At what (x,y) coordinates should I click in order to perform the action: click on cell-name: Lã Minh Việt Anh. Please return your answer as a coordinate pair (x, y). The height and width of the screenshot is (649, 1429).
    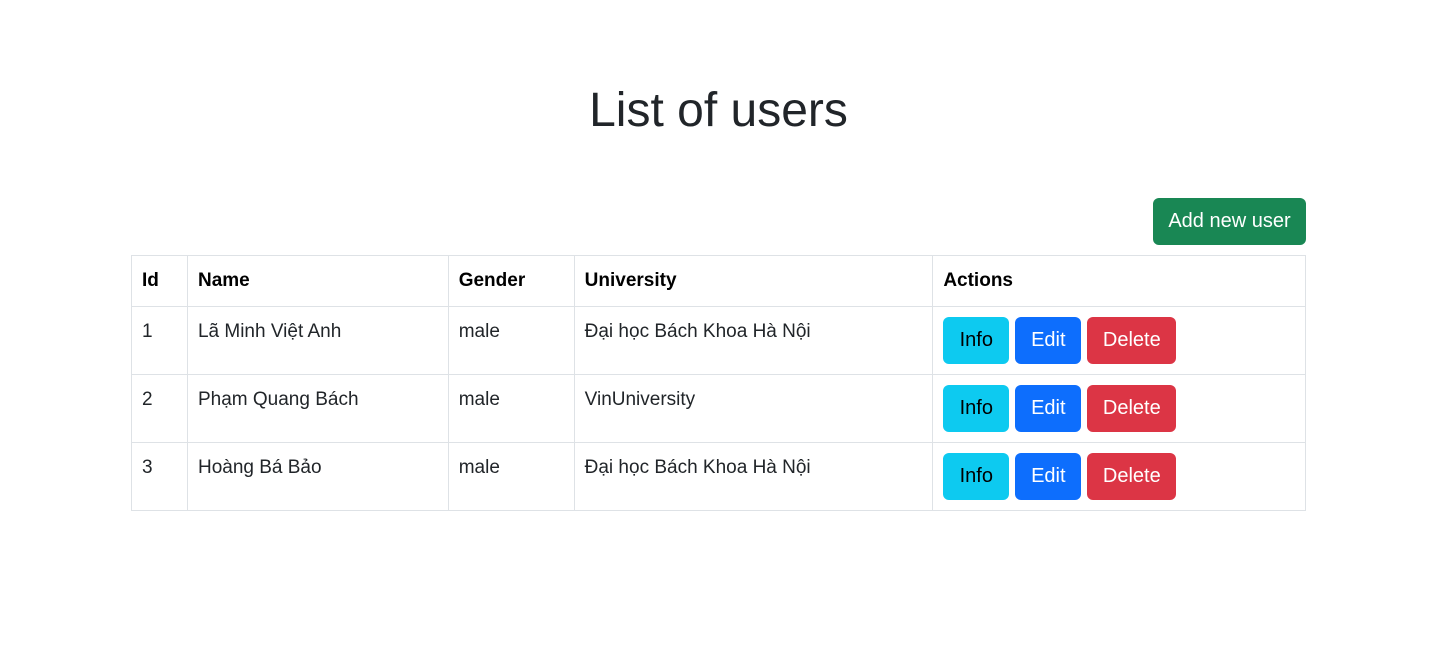
    Looking at the image, I should click on (317, 340).